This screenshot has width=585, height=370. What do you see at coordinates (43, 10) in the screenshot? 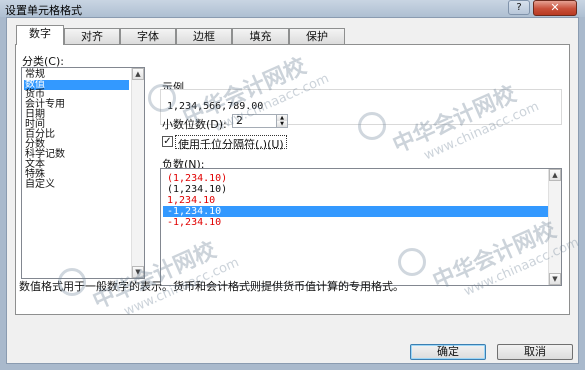
I see `dialog-title: 设置单元格格式` at bounding box center [43, 10].